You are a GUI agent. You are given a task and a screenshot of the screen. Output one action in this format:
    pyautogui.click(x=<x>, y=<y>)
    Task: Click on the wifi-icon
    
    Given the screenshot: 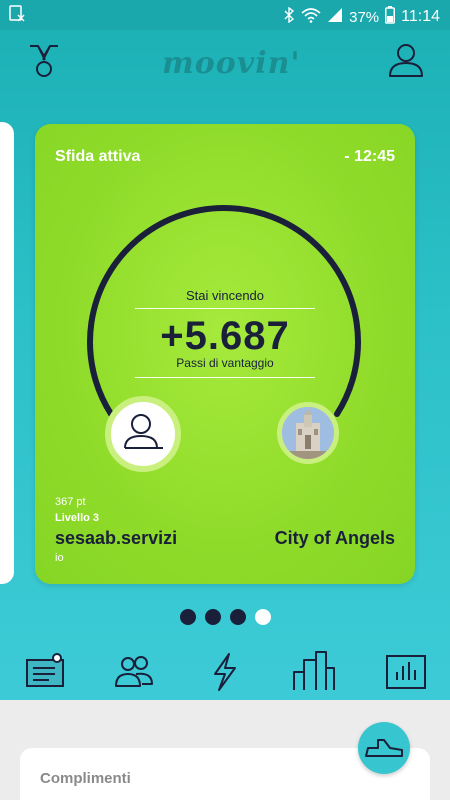 What is the action you would take?
    pyautogui.click(x=311, y=17)
    